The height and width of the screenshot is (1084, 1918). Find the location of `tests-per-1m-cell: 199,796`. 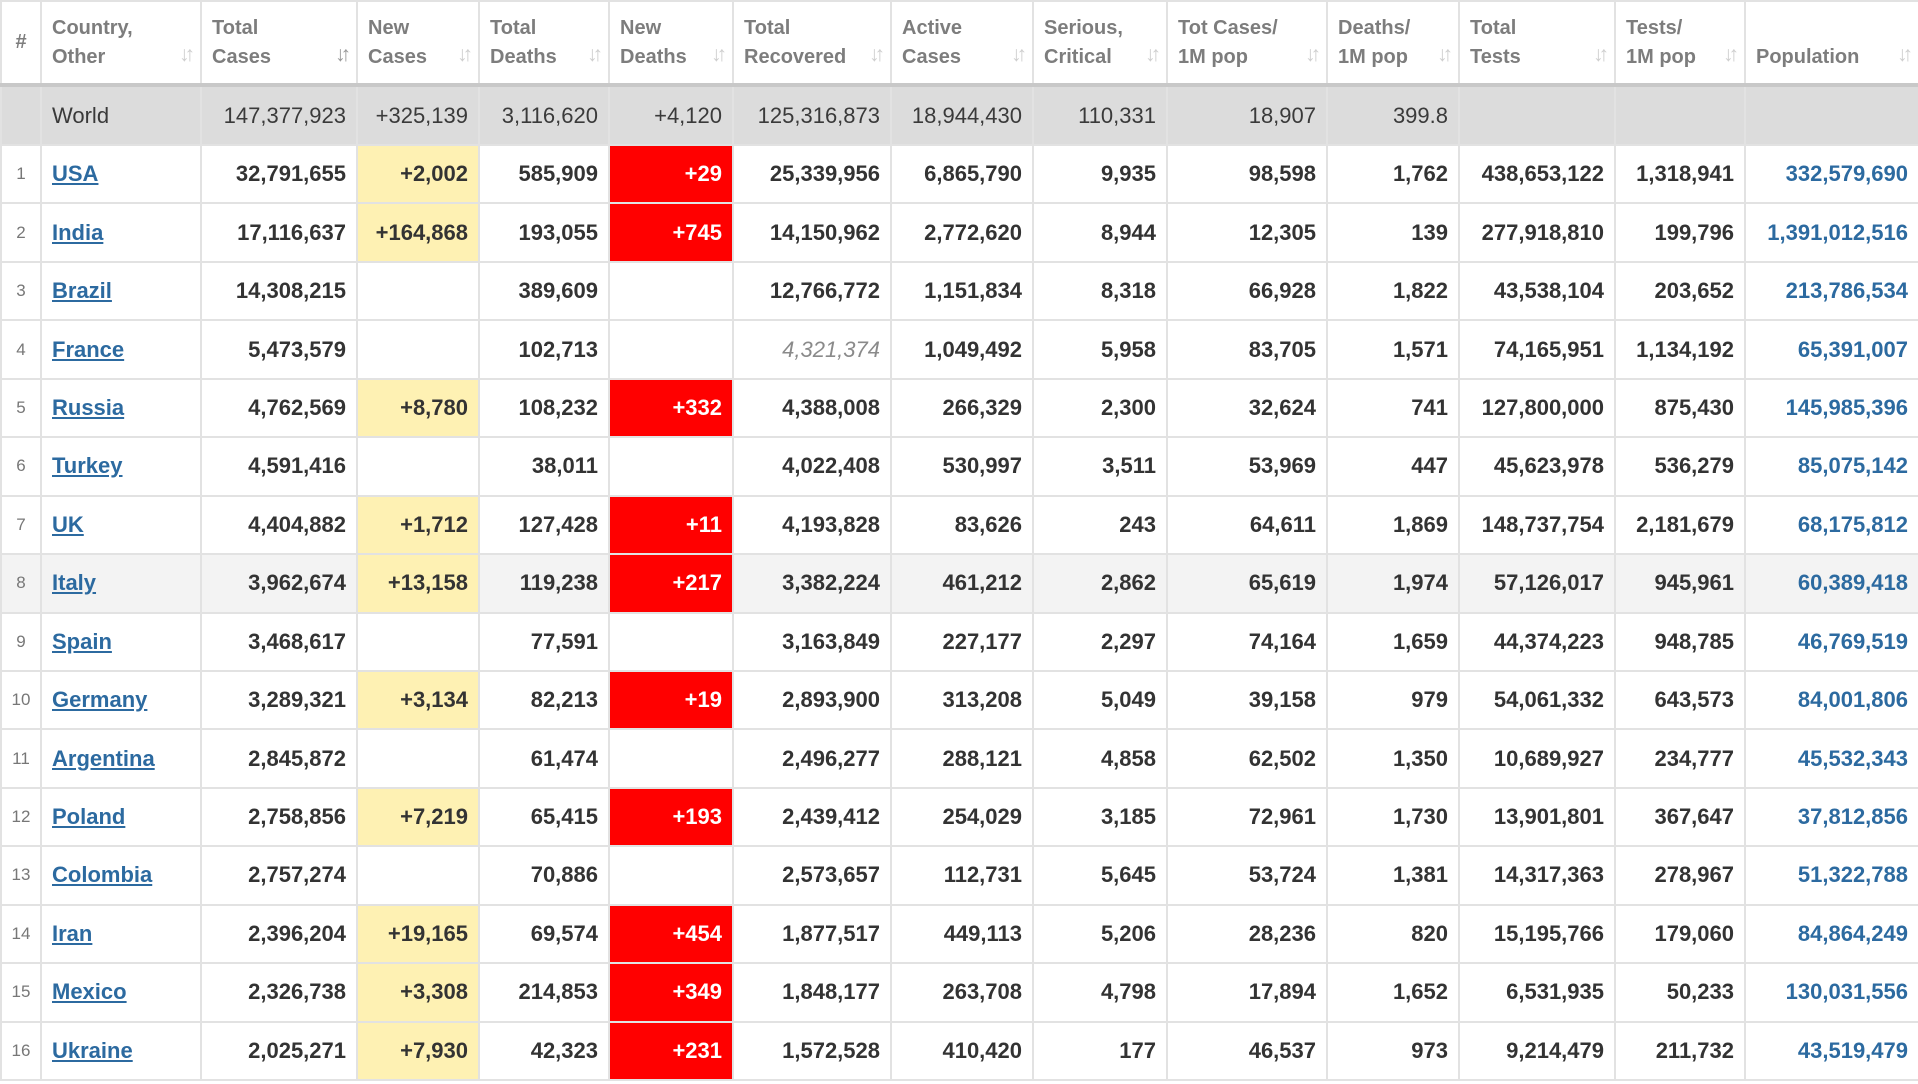

tests-per-1m-cell: 199,796 is located at coordinates (1680, 232).